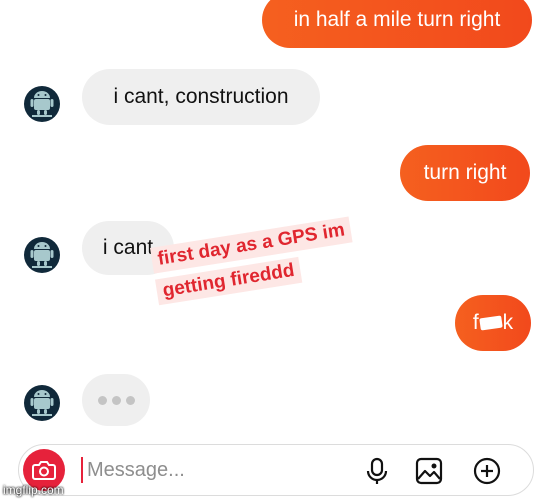 This screenshot has width=544, height=500. I want to click on typing-indicator, so click(116, 400).